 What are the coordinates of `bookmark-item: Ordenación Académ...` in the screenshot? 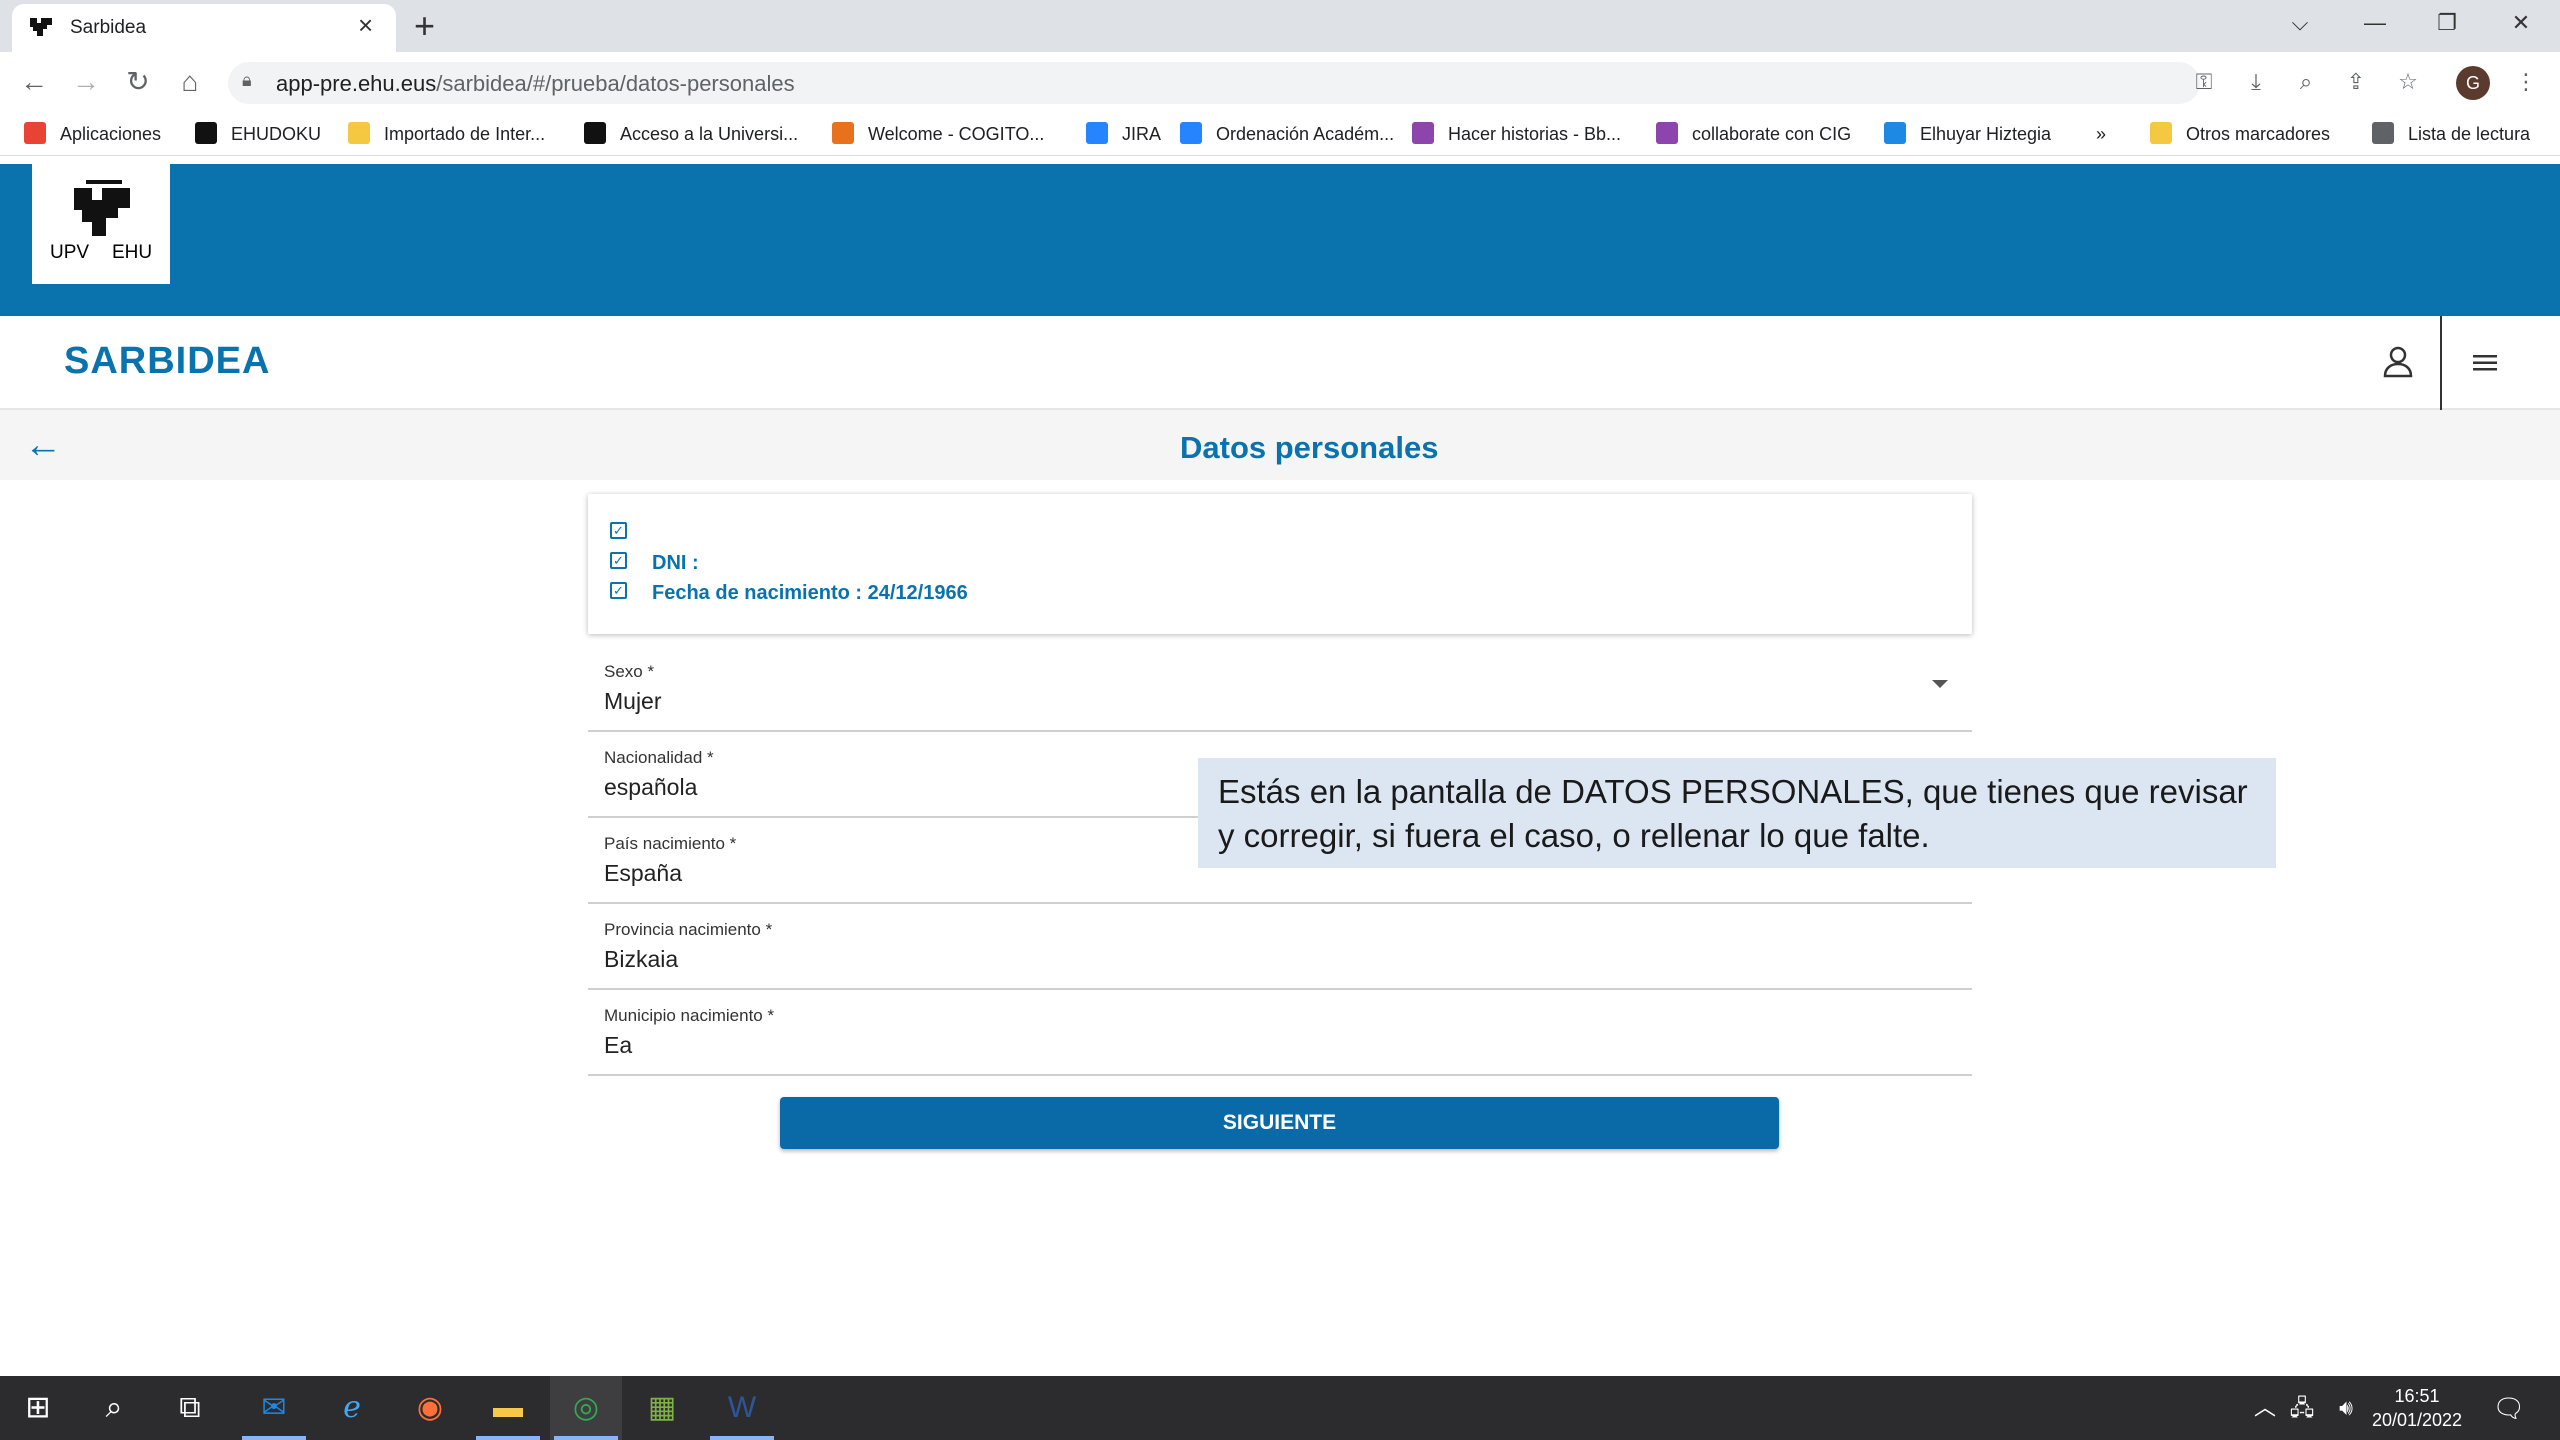 It's located at (1305, 134).